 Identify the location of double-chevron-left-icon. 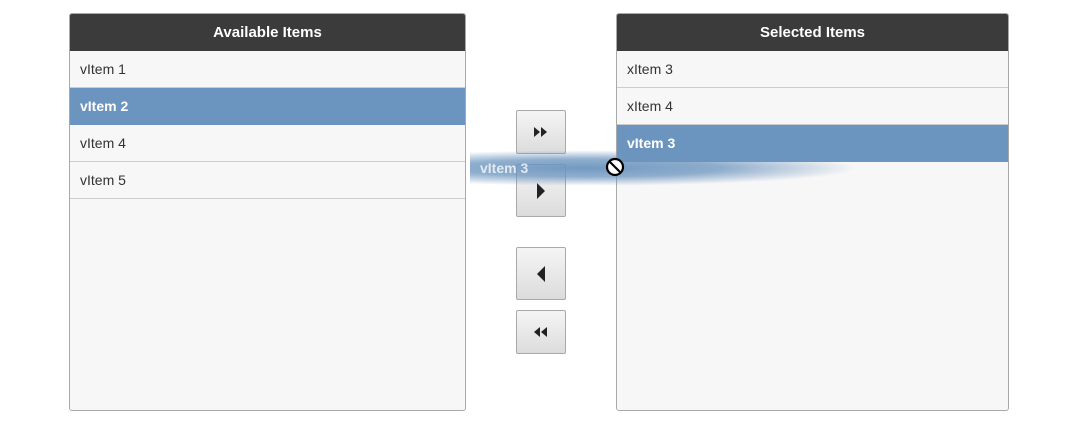
(540, 332).